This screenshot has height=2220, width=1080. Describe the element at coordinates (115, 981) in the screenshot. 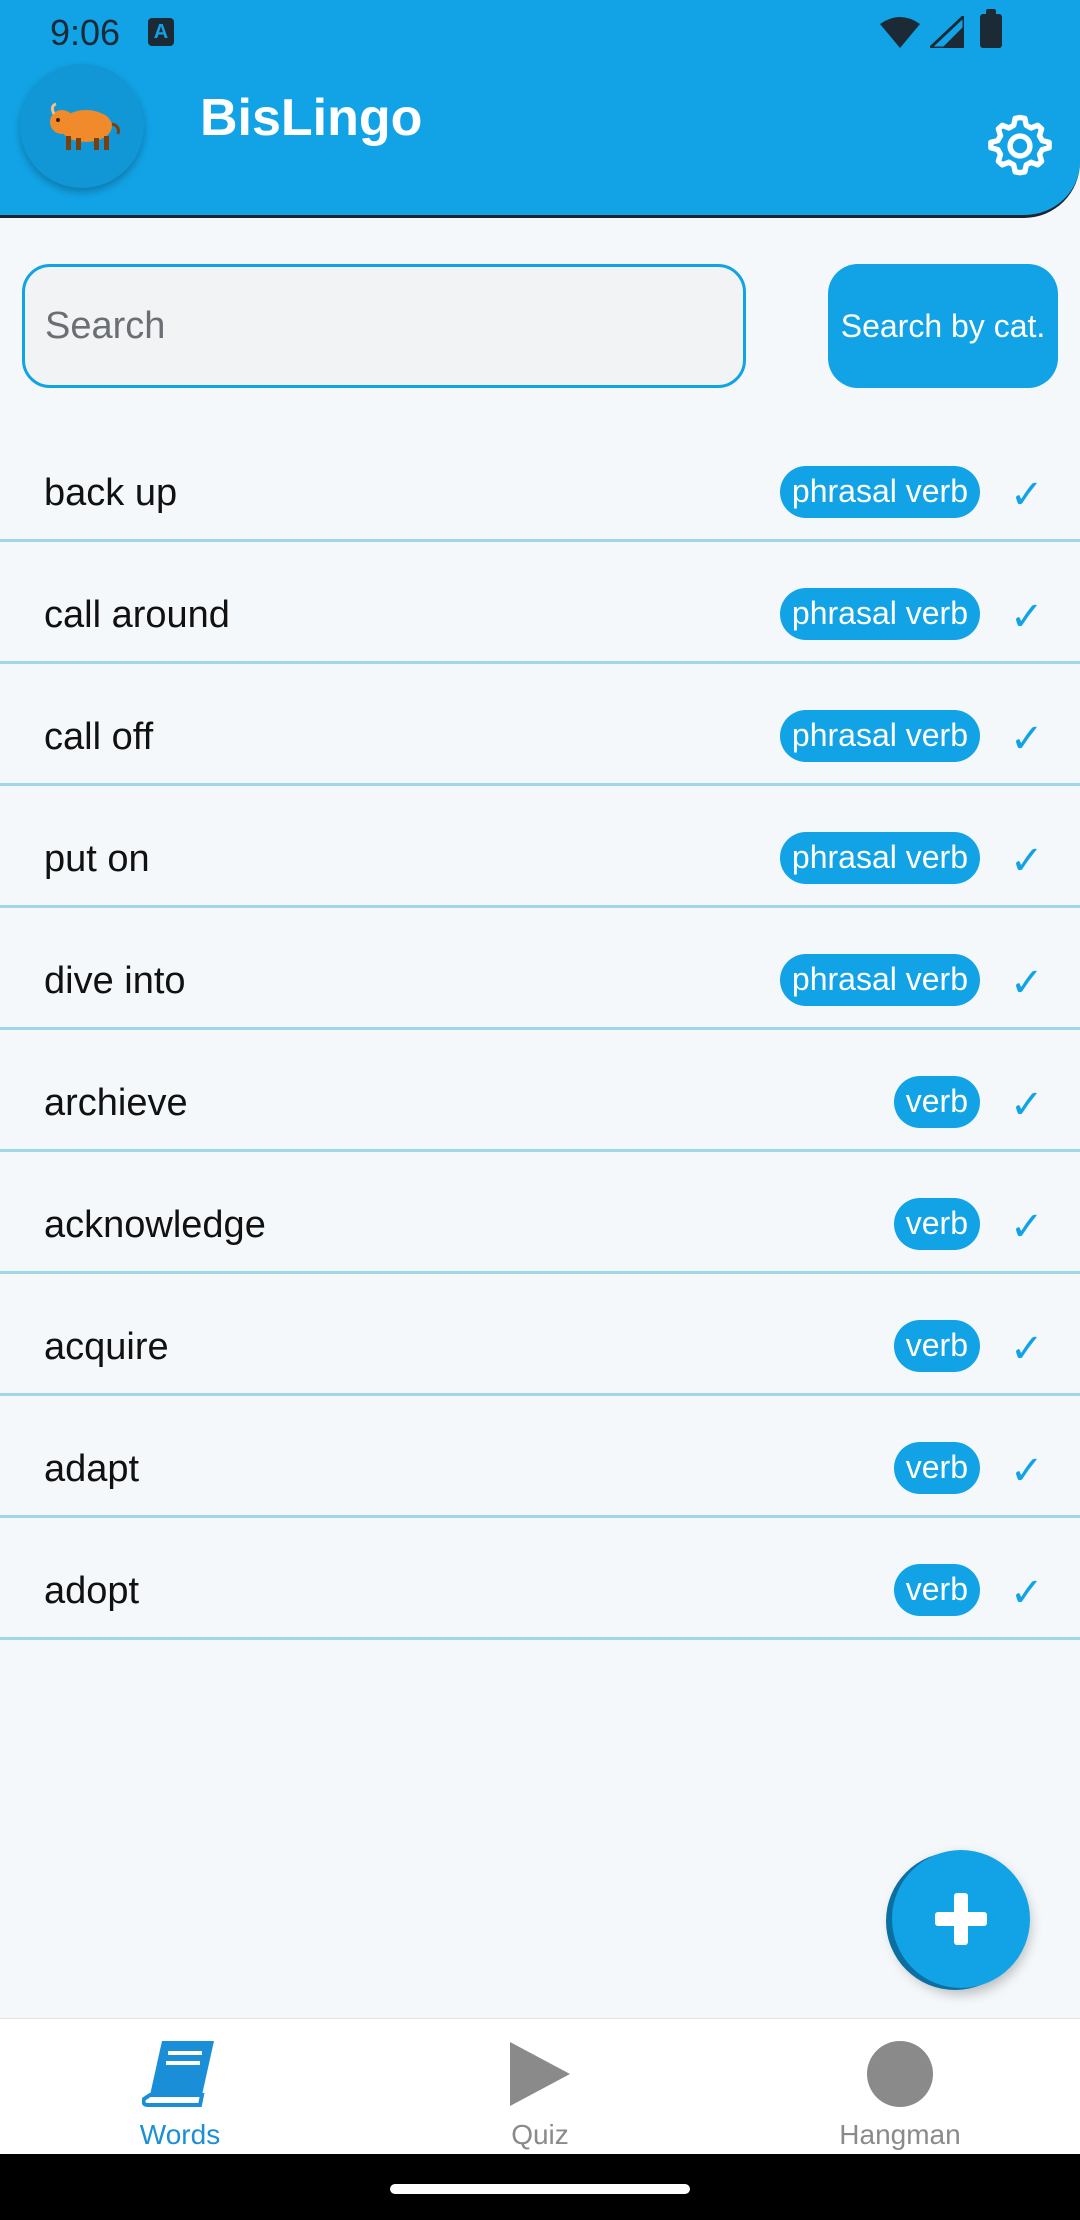

I see `word-text: dive into` at that location.